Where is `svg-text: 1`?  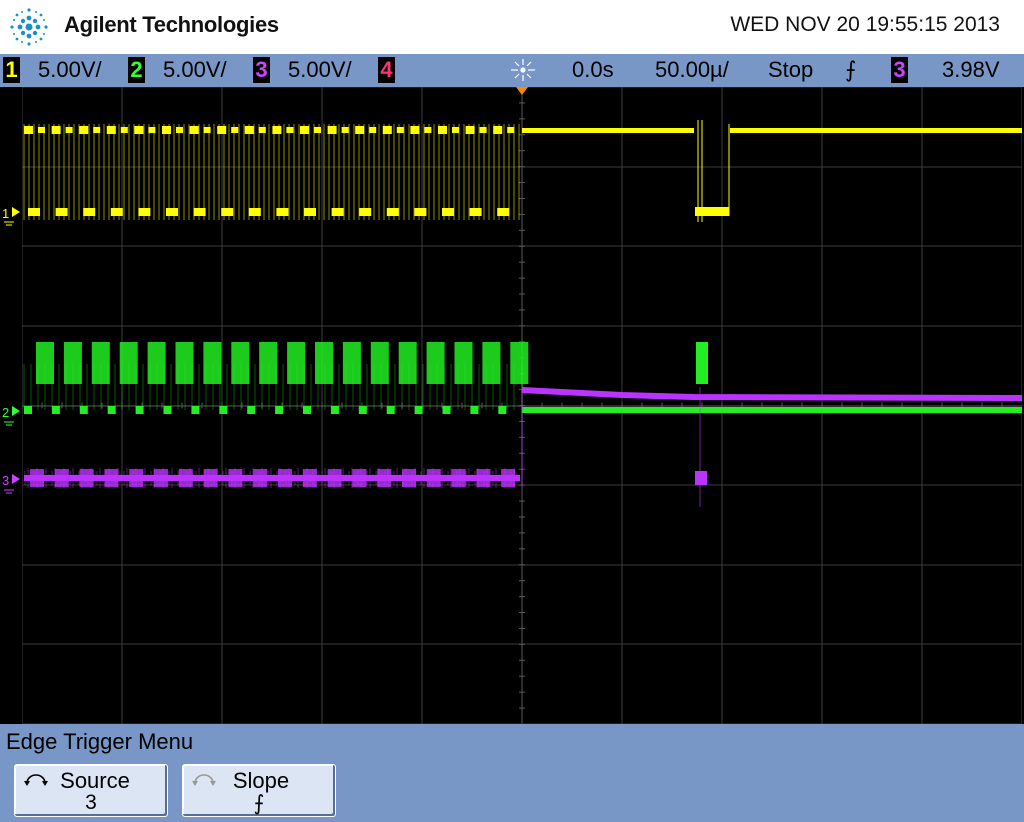 svg-text: 1 is located at coordinates (5, 213).